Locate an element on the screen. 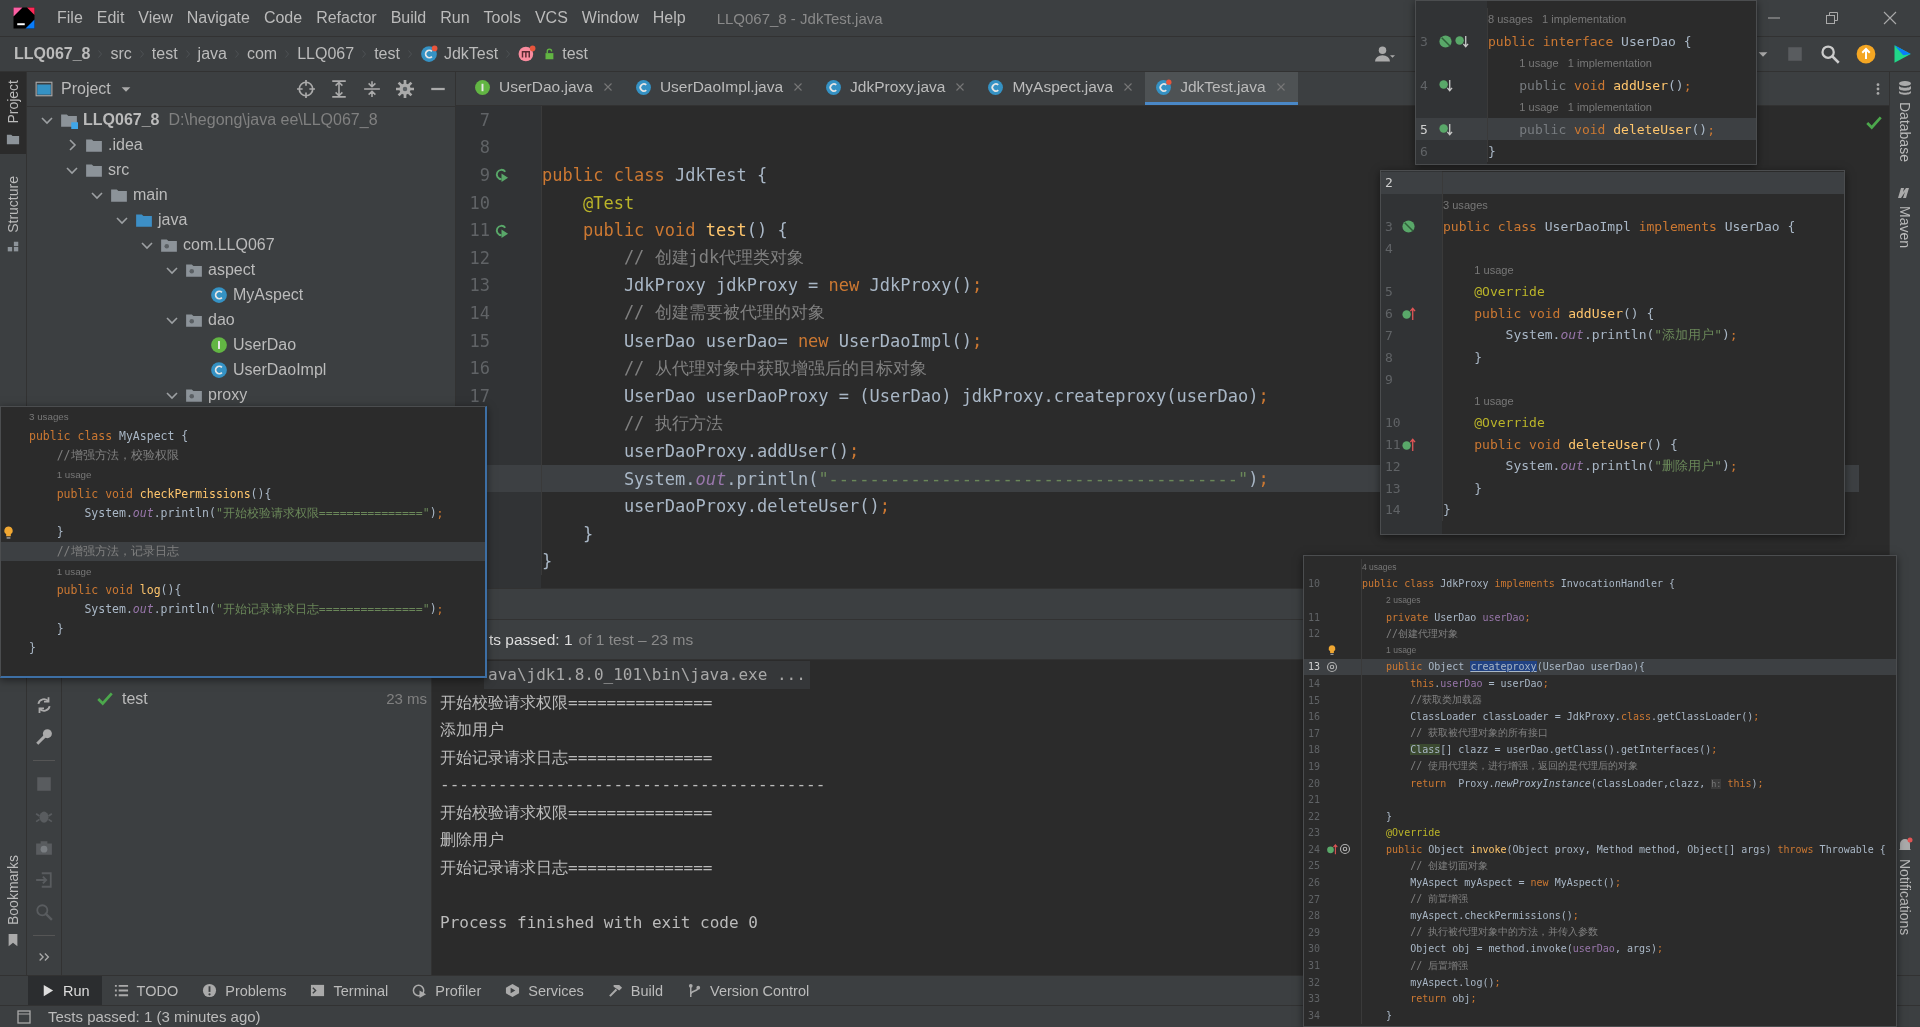 This screenshot has width=1920, height=1027. plugin-logo-icon is located at coordinates (1902, 54).